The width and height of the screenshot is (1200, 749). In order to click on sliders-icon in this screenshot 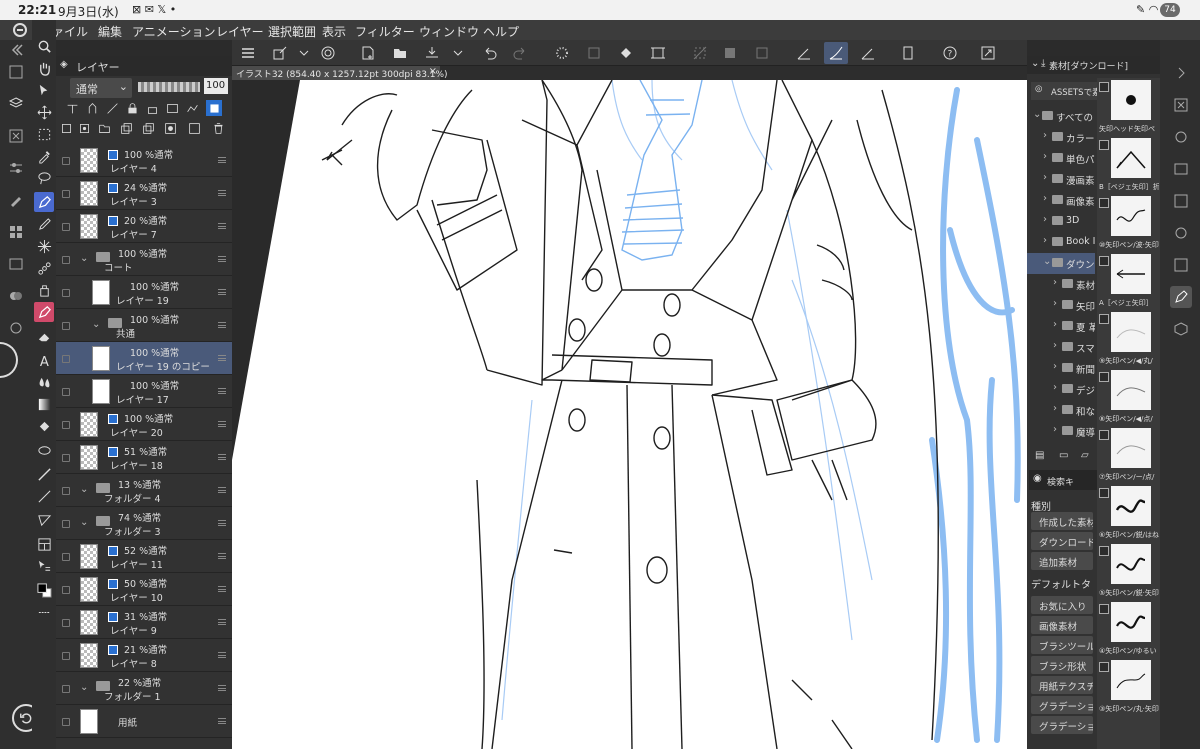, I will do `click(16, 168)`.